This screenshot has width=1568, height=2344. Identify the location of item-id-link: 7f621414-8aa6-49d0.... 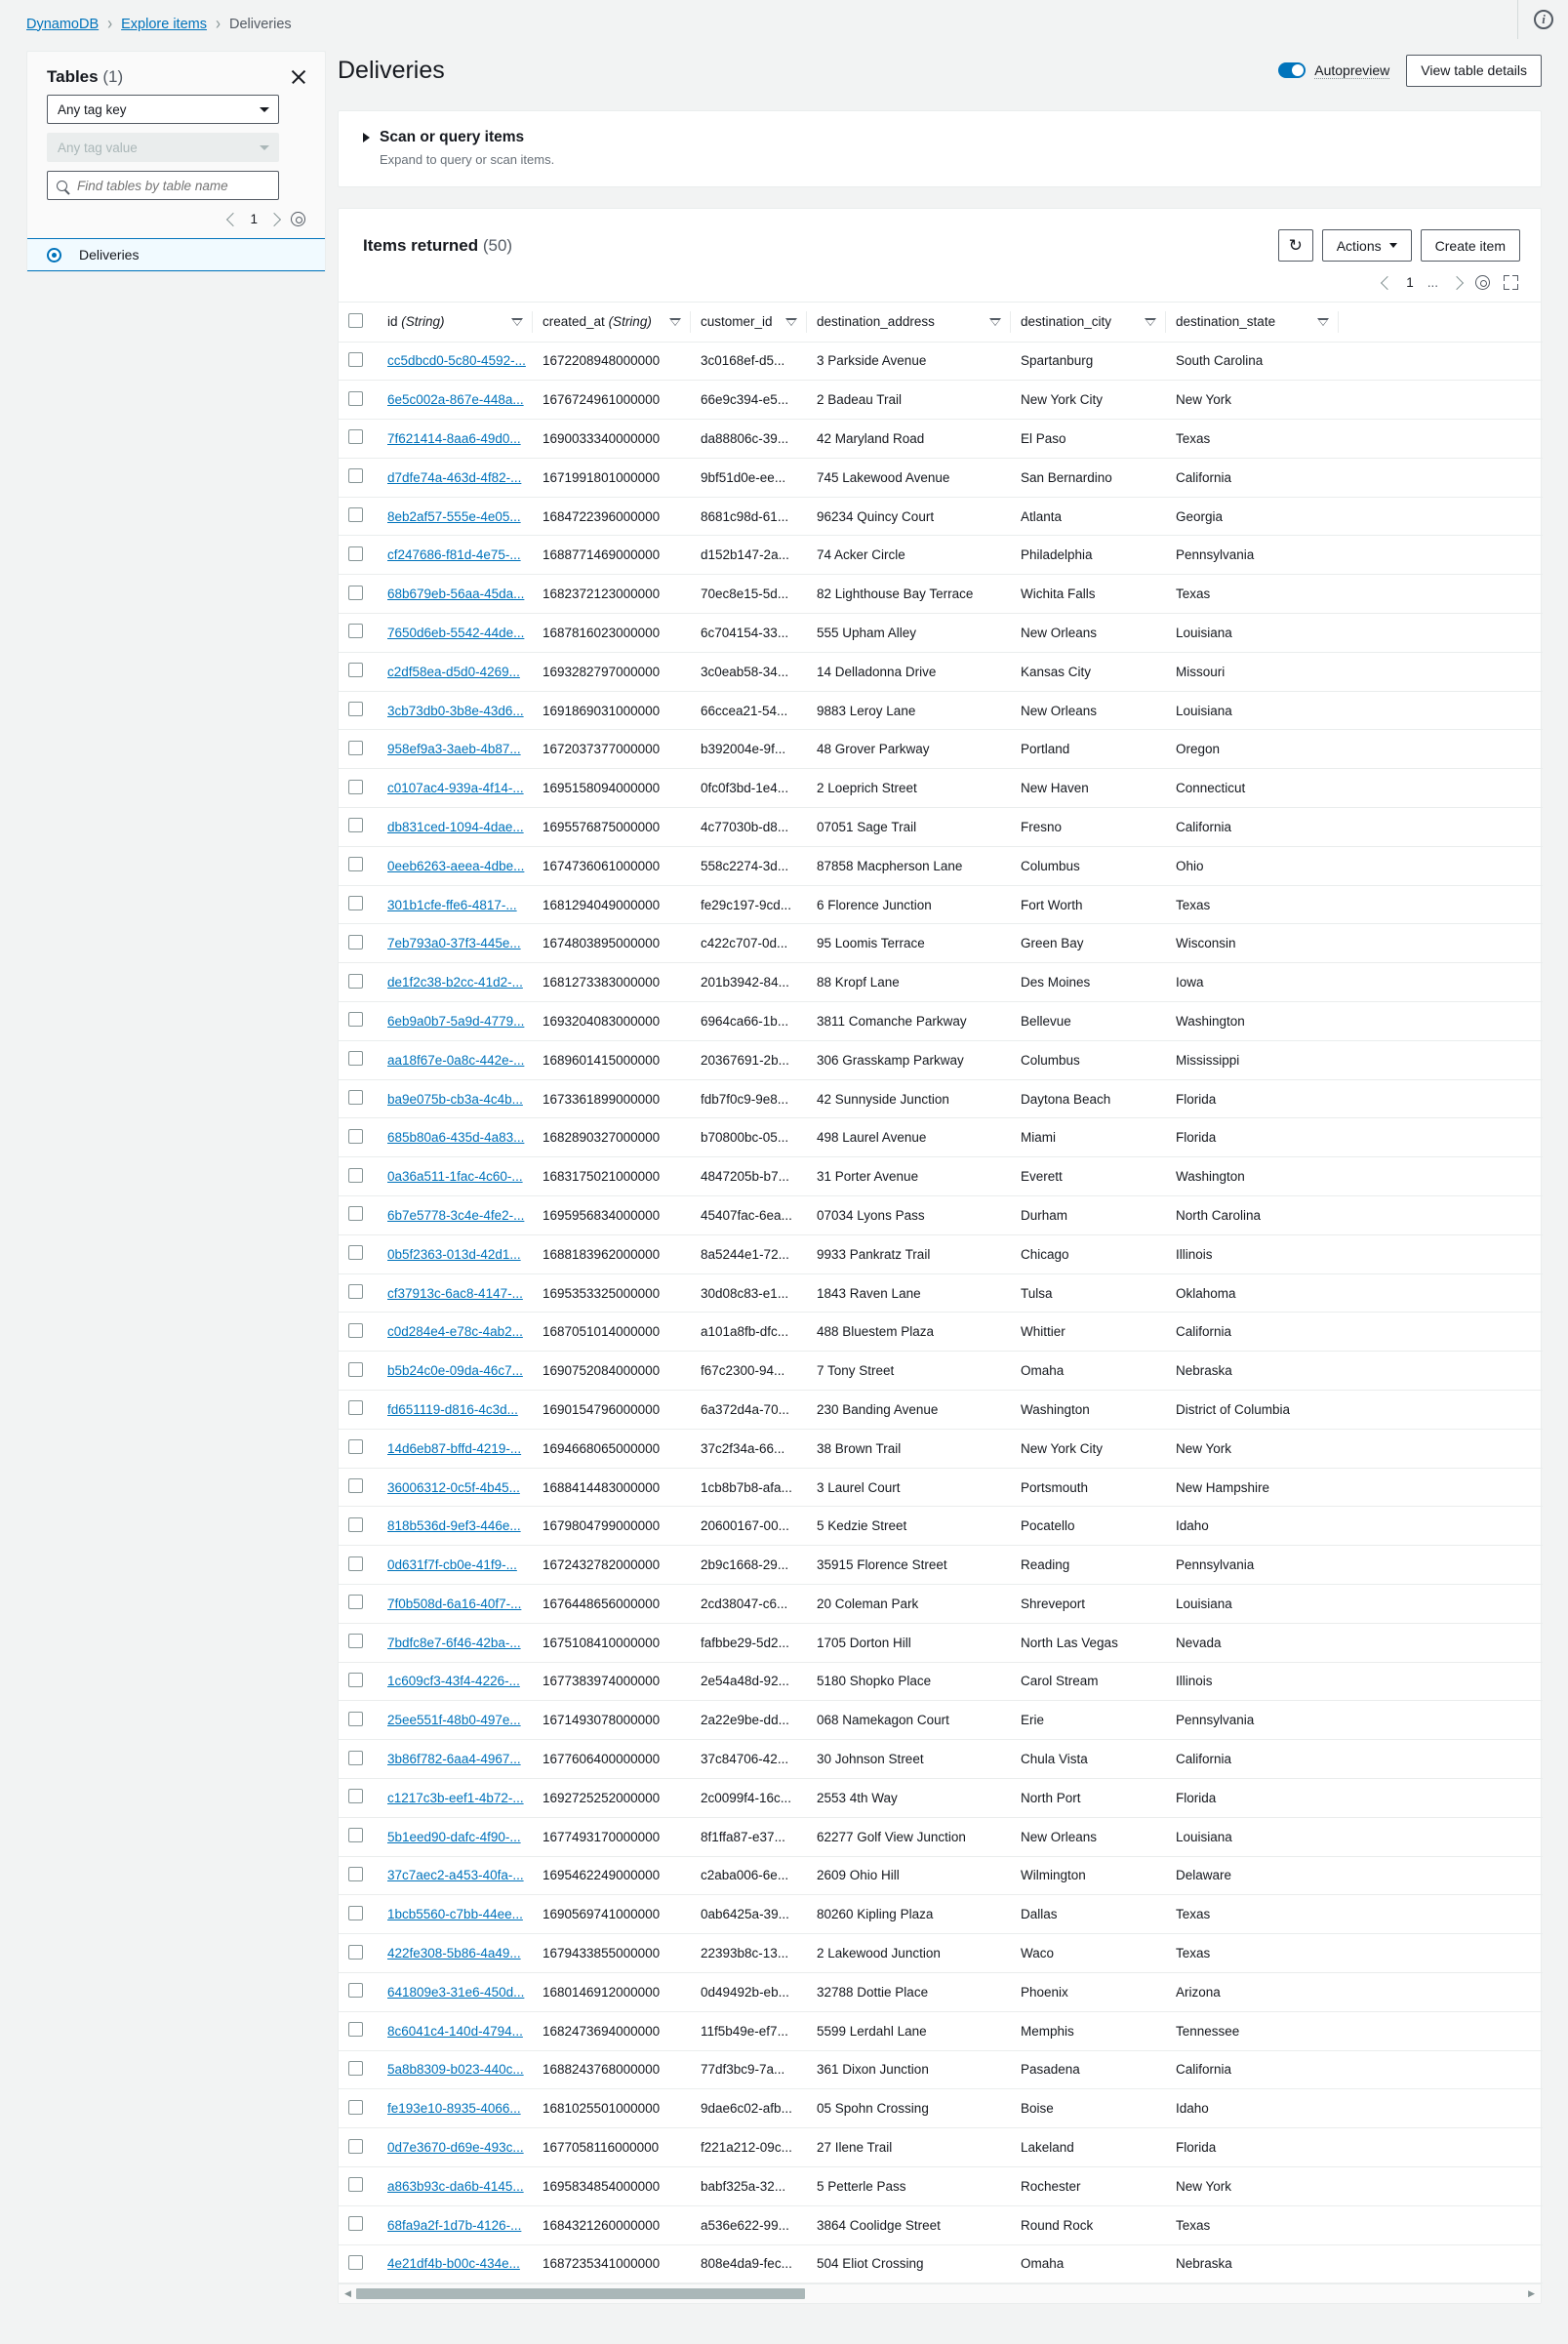
(454, 438).